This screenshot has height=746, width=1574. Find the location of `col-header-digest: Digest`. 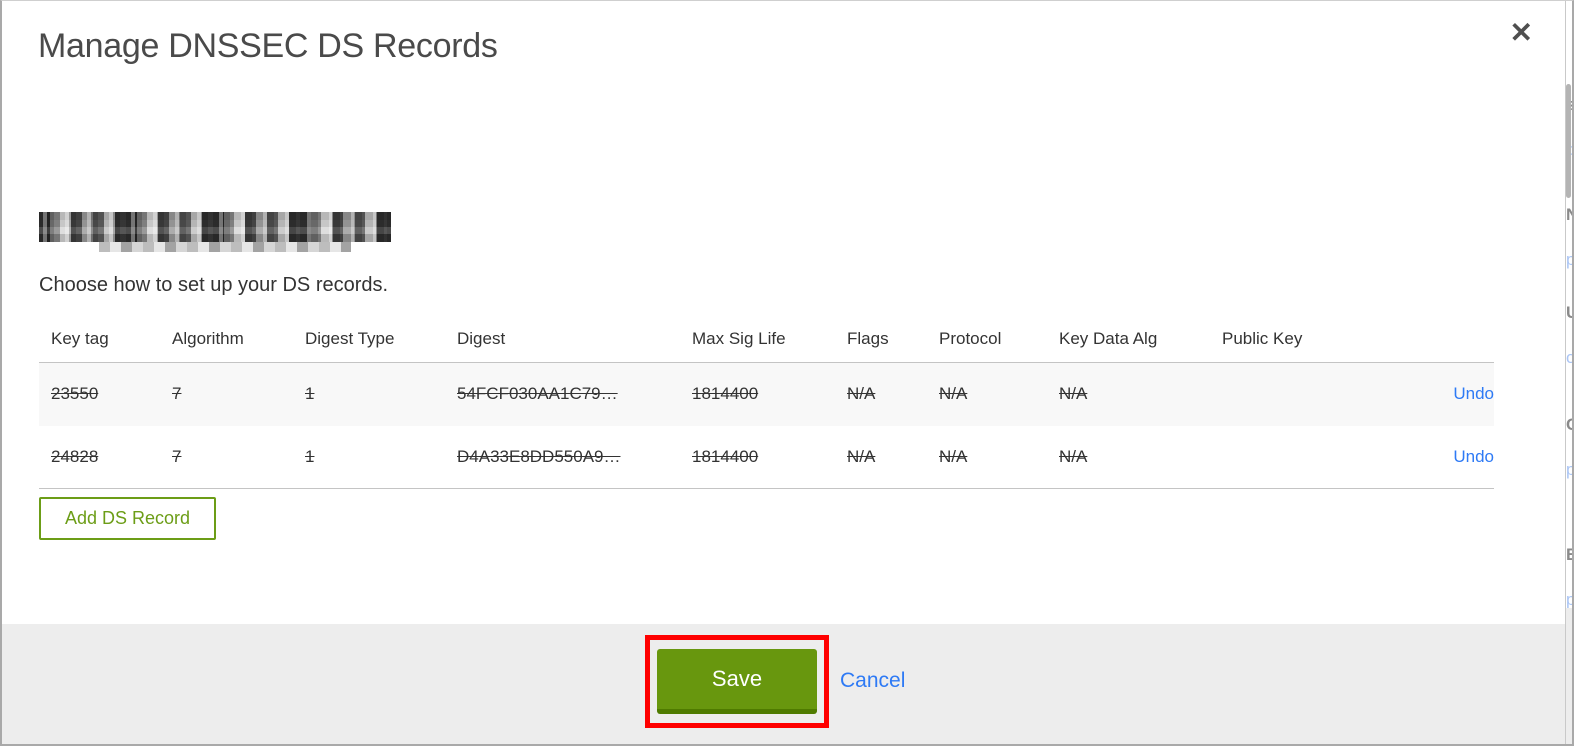

col-header-digest: Digest is located at coordinates (562, 339).